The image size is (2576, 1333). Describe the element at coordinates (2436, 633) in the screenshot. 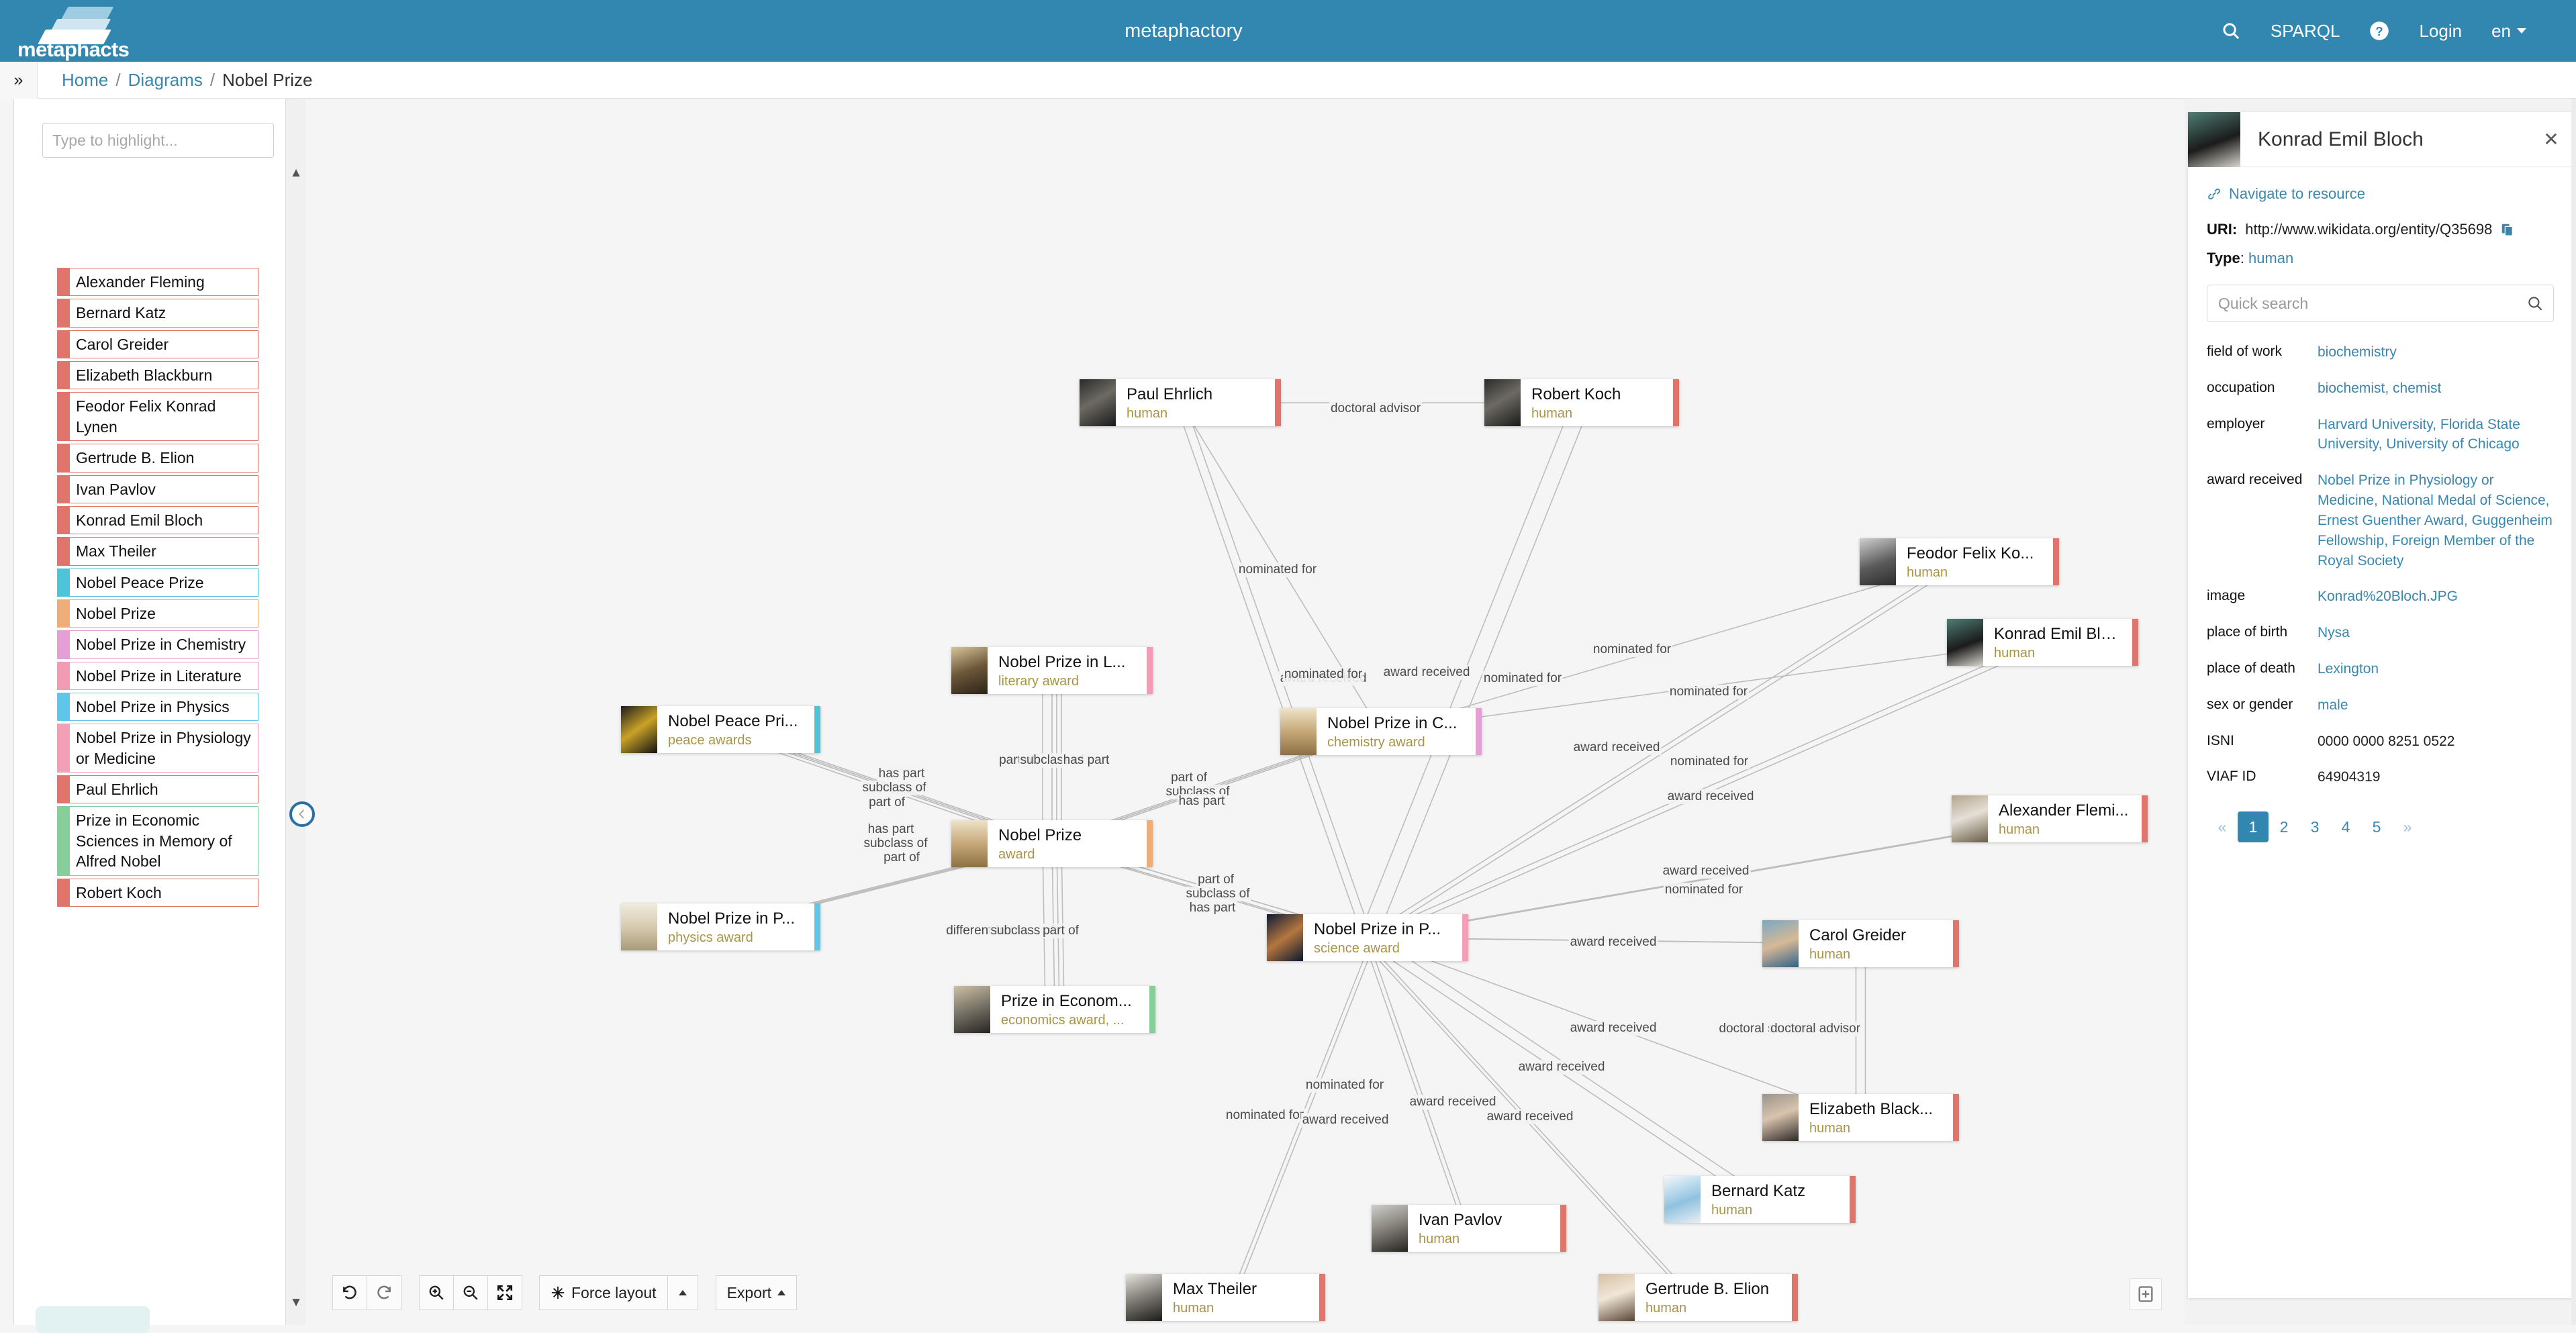

I see `property-value: Nysa` at that location.